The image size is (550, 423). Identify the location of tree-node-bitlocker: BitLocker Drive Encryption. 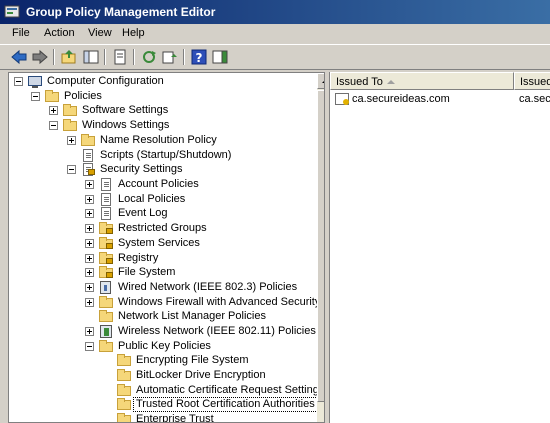
(162, 375).